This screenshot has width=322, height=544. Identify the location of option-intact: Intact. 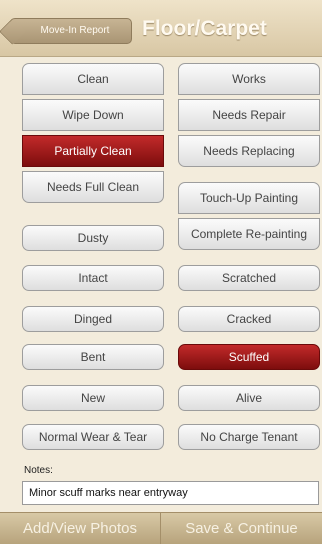
(93, 278).